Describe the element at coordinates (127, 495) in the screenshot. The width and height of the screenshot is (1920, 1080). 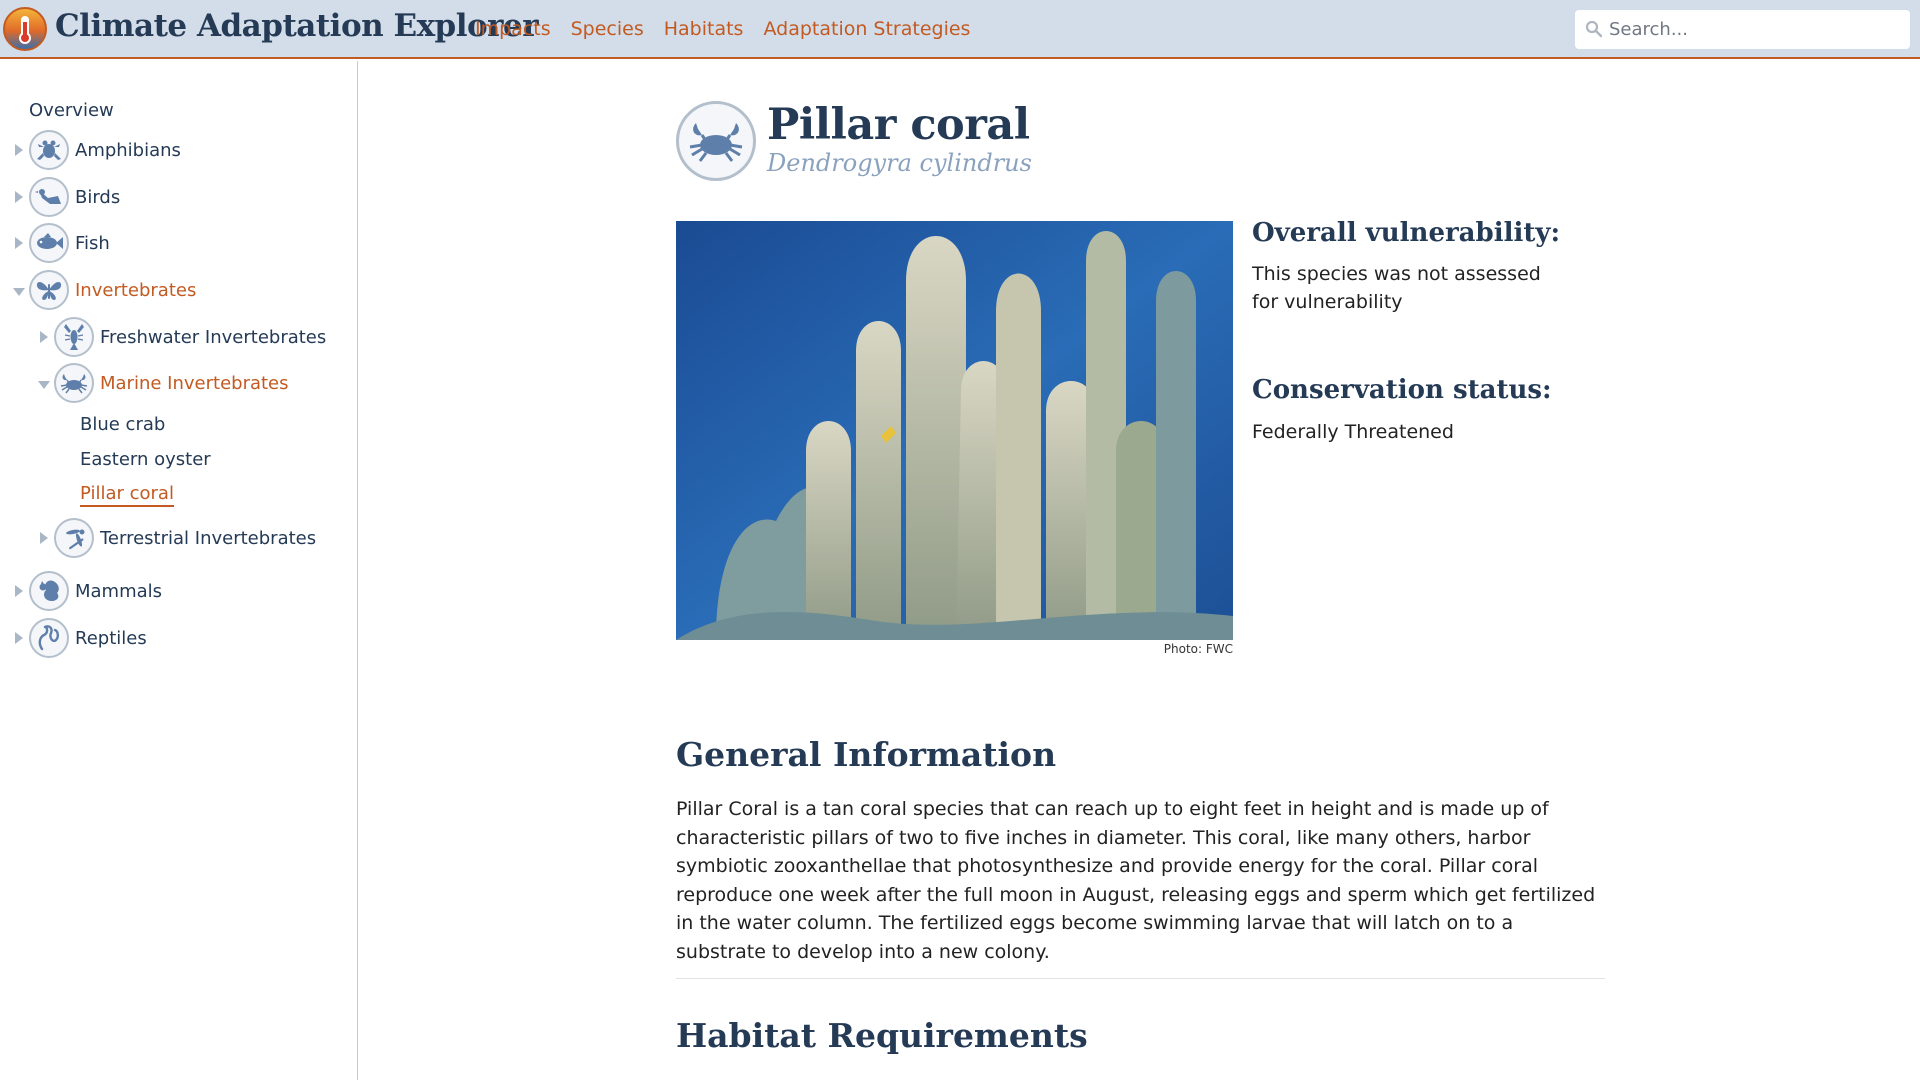
I see `sidebar-species-pillar-coral: Pillar coral` at that location.